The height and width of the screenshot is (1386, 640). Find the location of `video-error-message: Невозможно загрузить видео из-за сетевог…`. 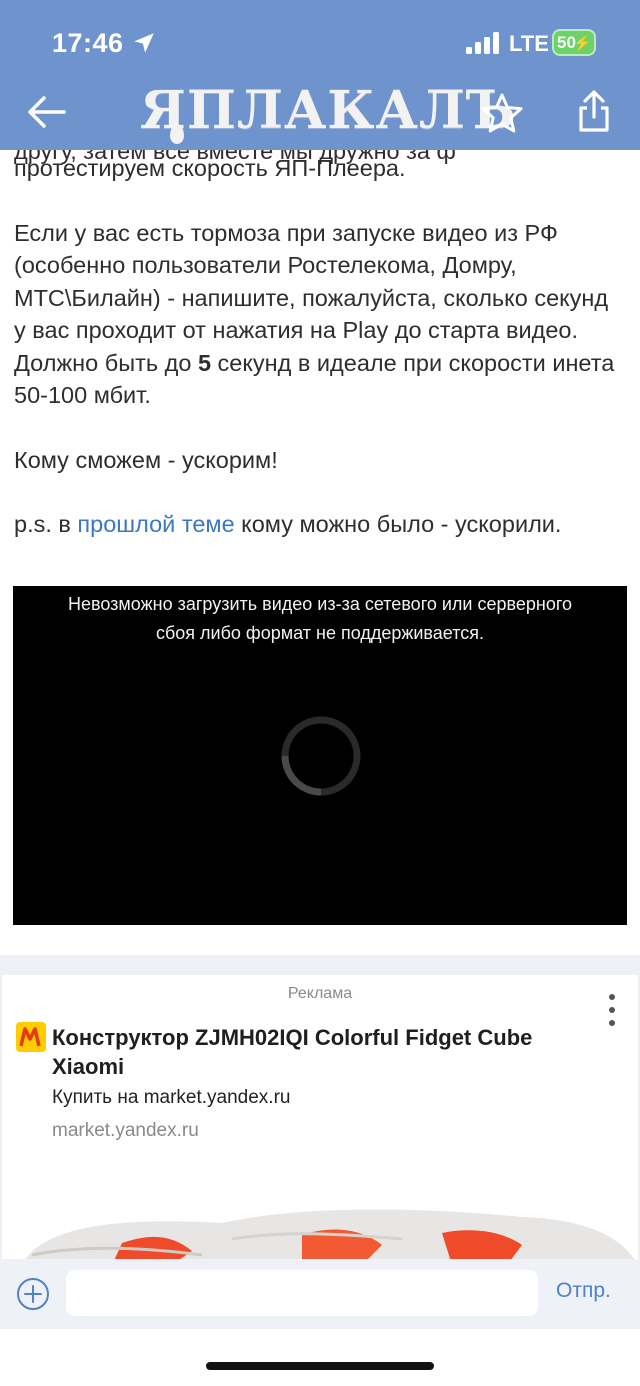

video-error-message: Невозможно загрузить видео из-за сетевог… is located at coordinates (320, 619).